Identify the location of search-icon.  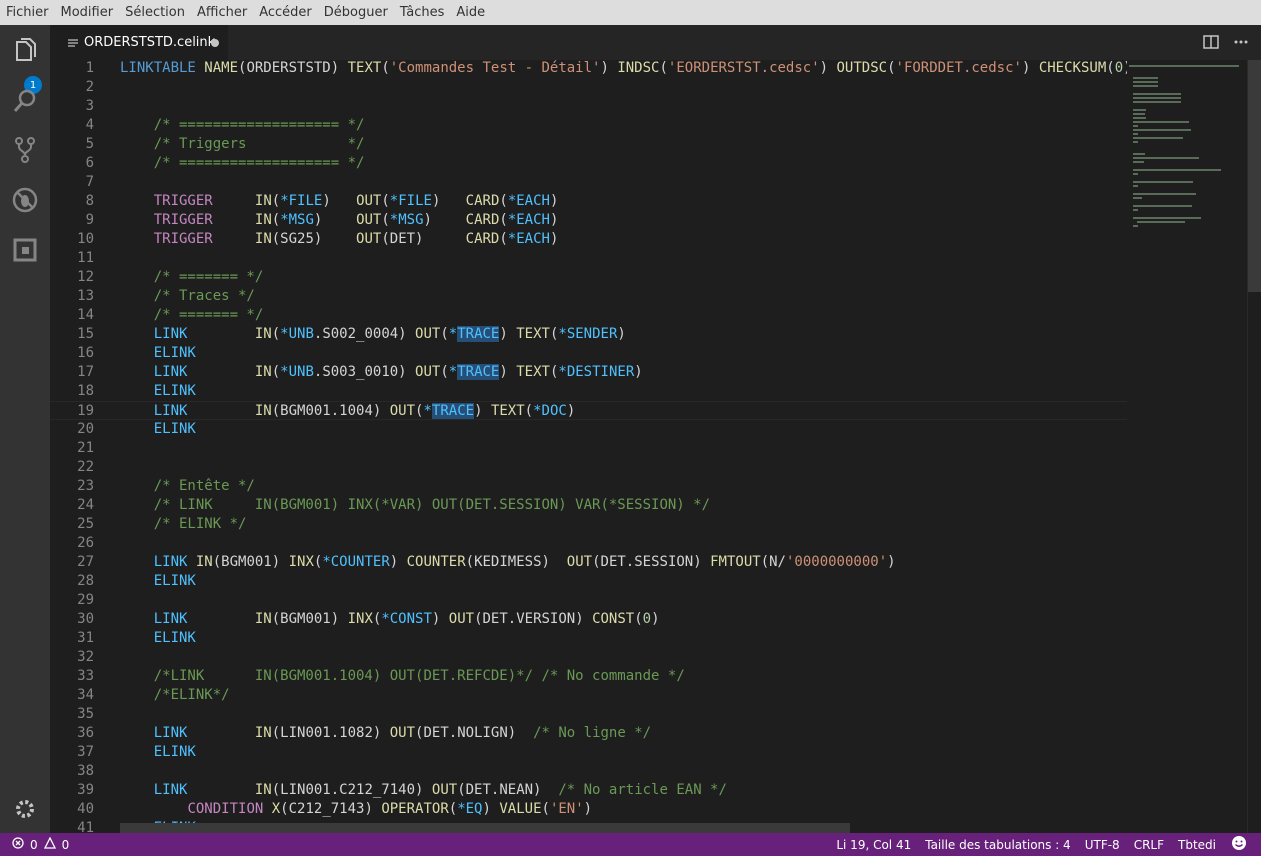
(25, 101).